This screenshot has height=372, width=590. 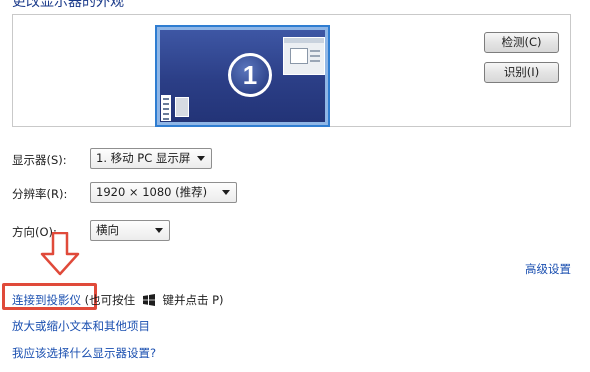 I want to click on display-select-value: 1. 移动 PC 显示屏, so click(x=143, y=158).